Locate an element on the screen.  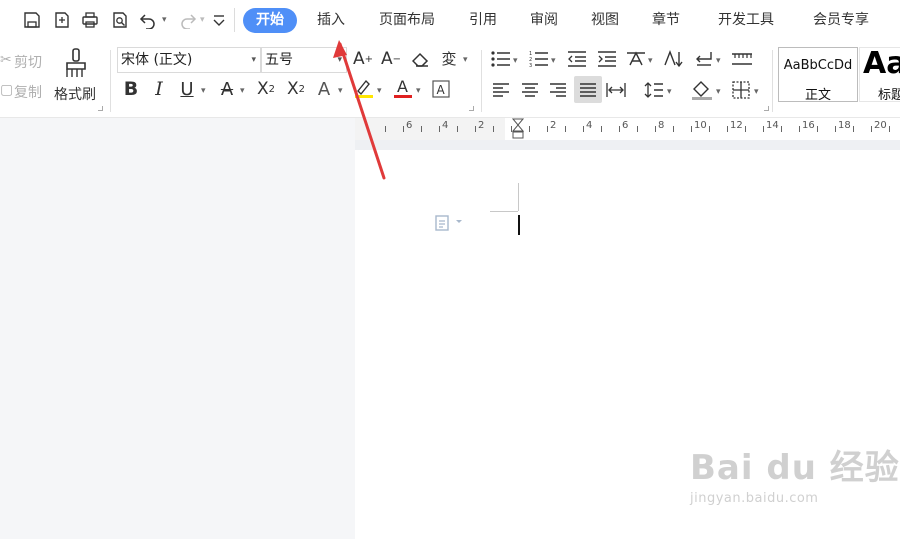
chinese-layout-icon is located at coordinates (636, 59).